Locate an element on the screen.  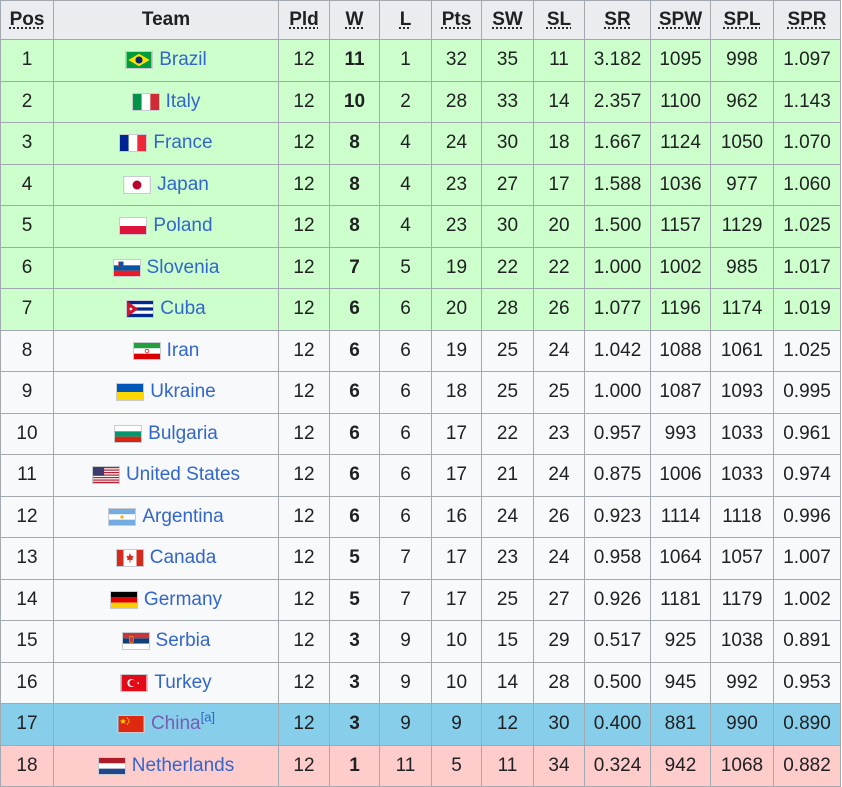
poland-flag-icon is located at coordinates (133, 226).